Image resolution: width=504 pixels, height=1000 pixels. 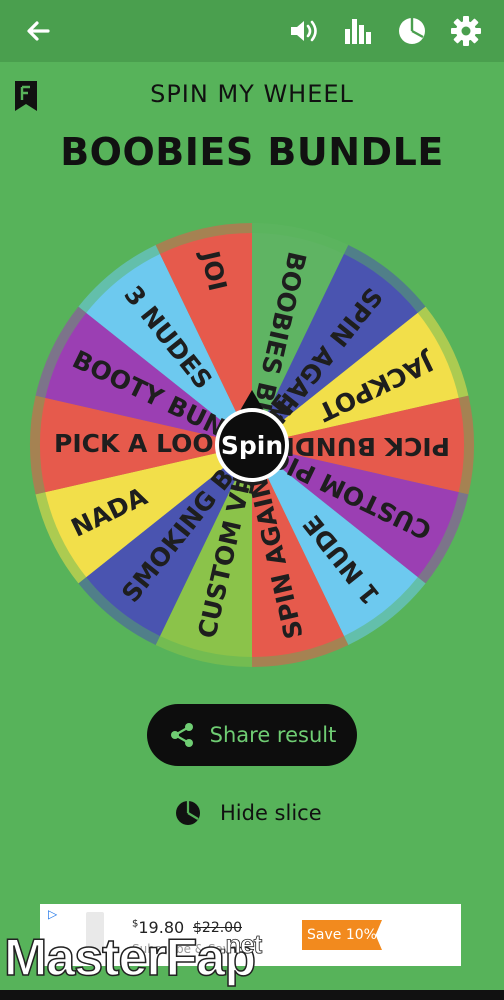 What do you see at coordinates (52, 914) in the screenshot?
I see `ad-choices-icon: ▷` at bounding box center [52, 914].